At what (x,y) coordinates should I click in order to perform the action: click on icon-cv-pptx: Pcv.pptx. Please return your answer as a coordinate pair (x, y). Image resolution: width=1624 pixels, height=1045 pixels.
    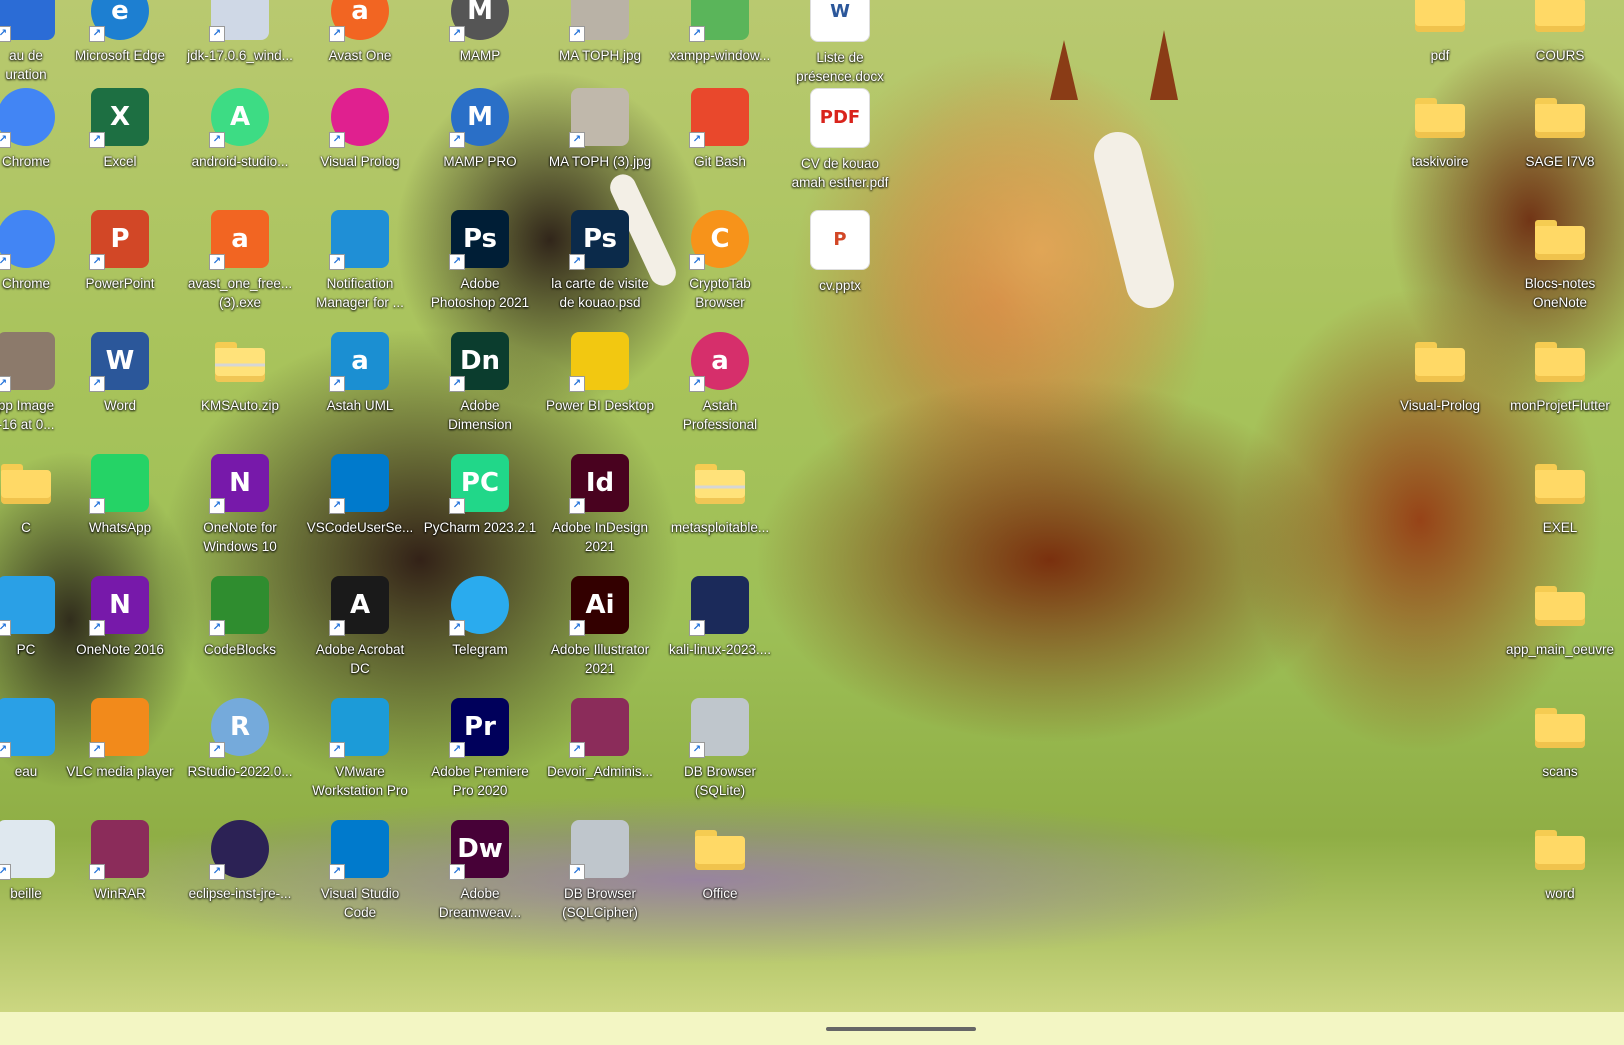
    Looking at the image, I should click on (840, 252).